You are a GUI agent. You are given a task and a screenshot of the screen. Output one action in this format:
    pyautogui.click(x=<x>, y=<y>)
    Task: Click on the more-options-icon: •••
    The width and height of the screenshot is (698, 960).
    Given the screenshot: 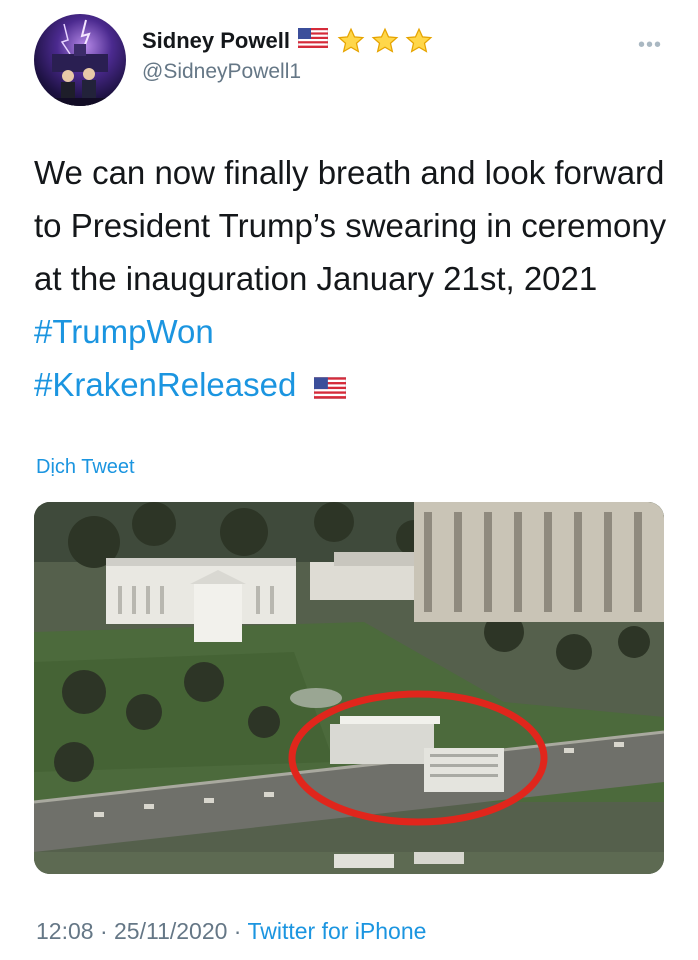 What is the action you would take?
    pyautogui.click(x=650, y=45)
    